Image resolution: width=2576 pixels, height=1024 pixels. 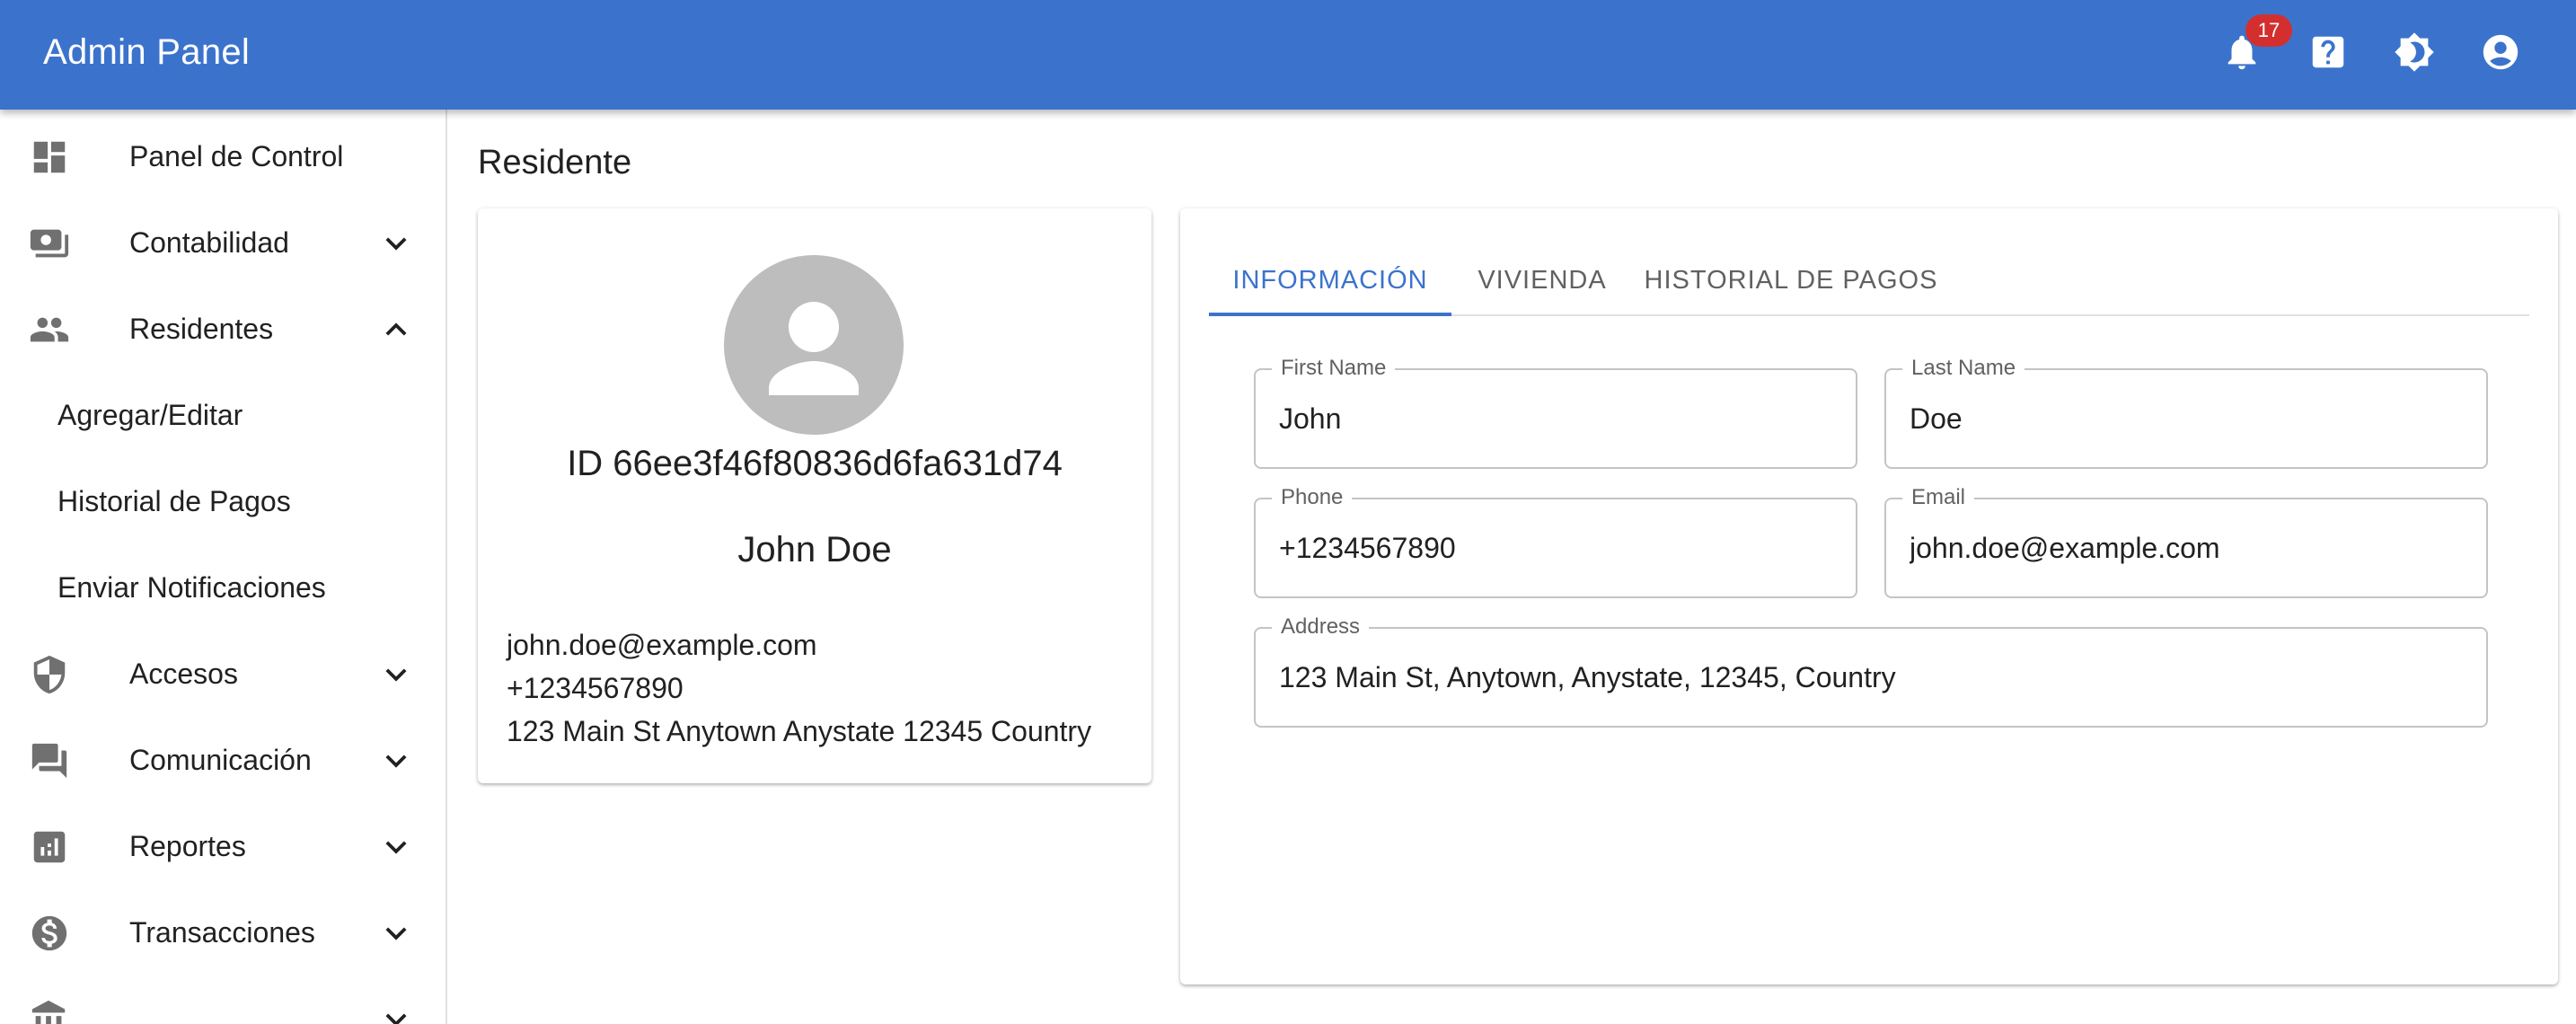 I want to click on sidebar-item-label: Transacciones, so click(x=222, y=932).